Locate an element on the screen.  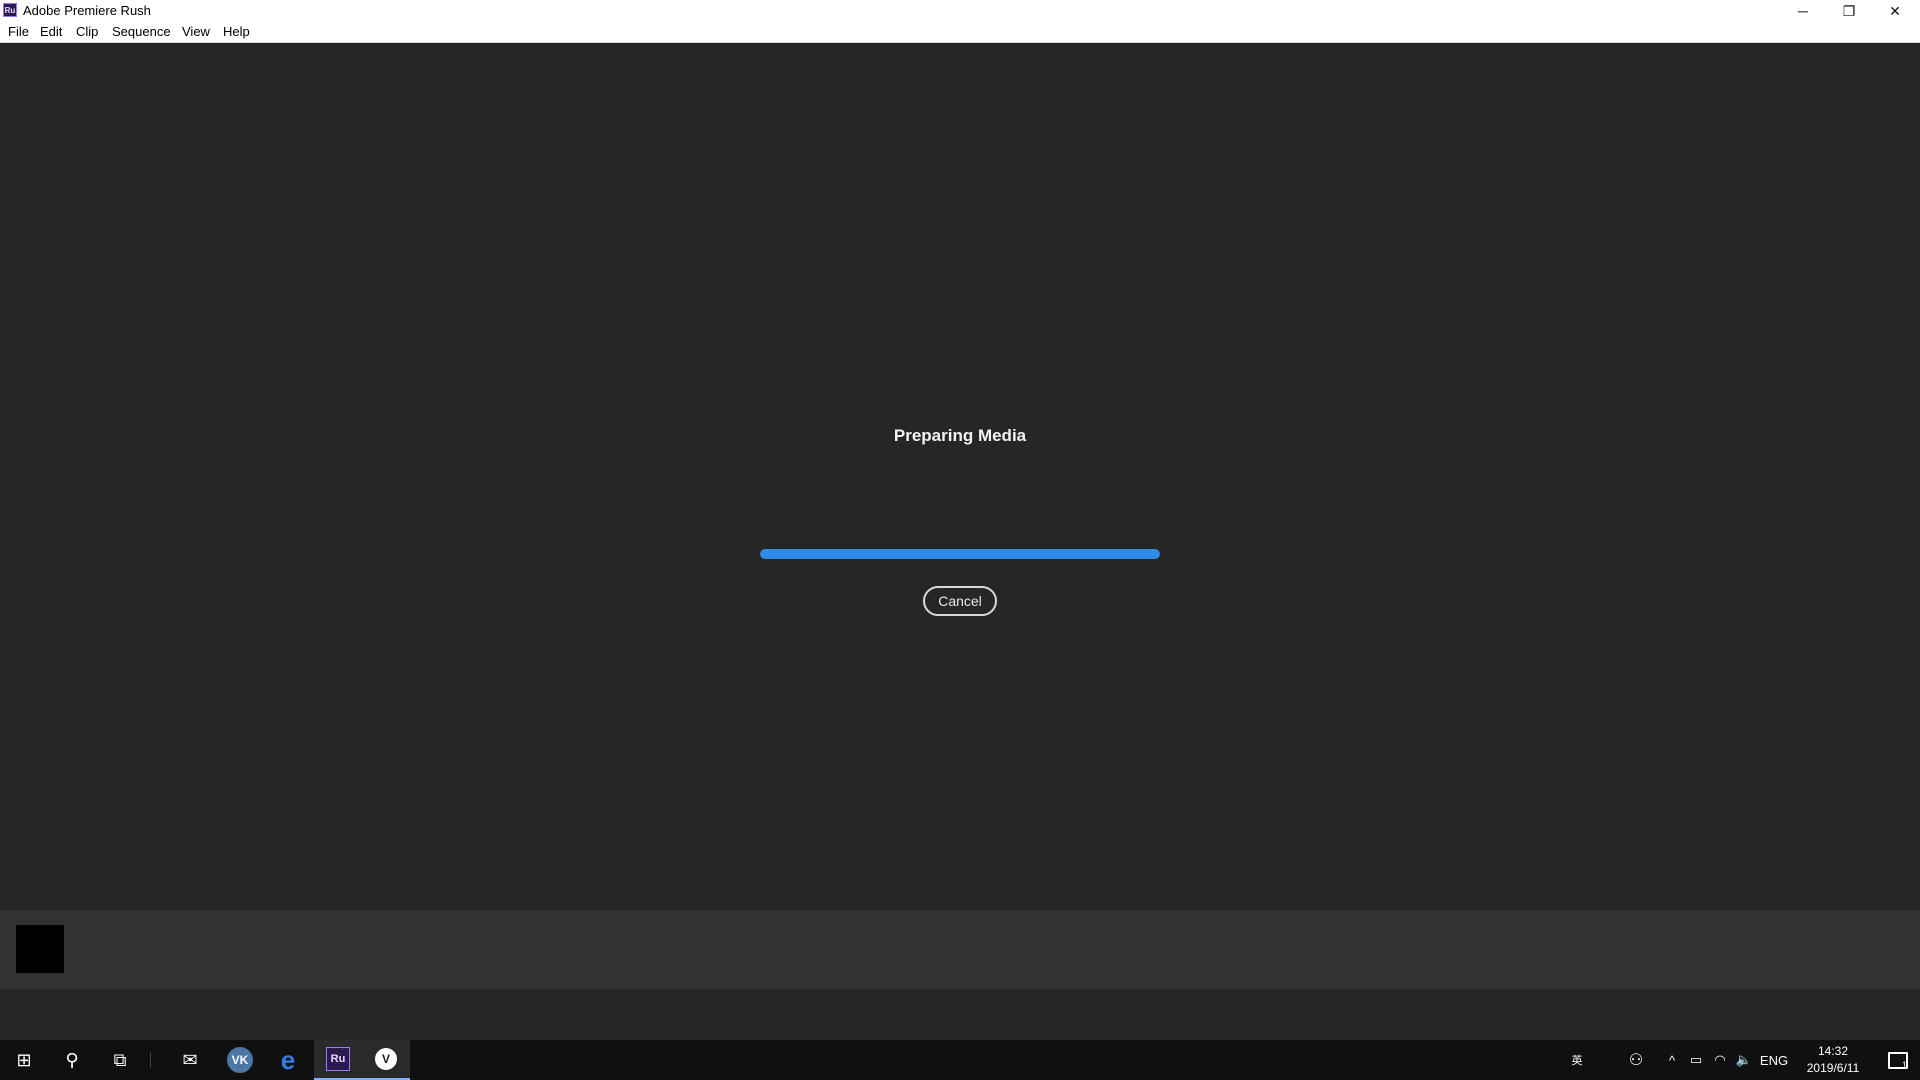
task-view-icon: ⧉ is located at coordinates (120, 1060).